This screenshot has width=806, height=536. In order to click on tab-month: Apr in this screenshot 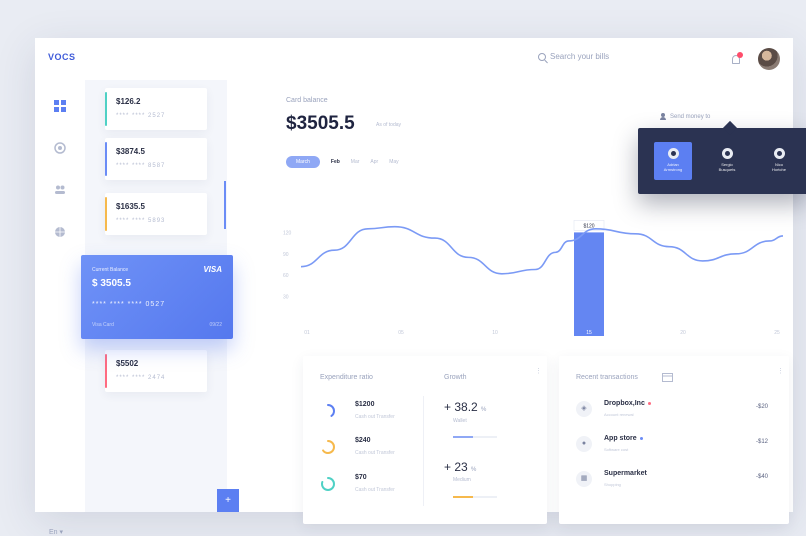, I will do `click(374, 162)`.